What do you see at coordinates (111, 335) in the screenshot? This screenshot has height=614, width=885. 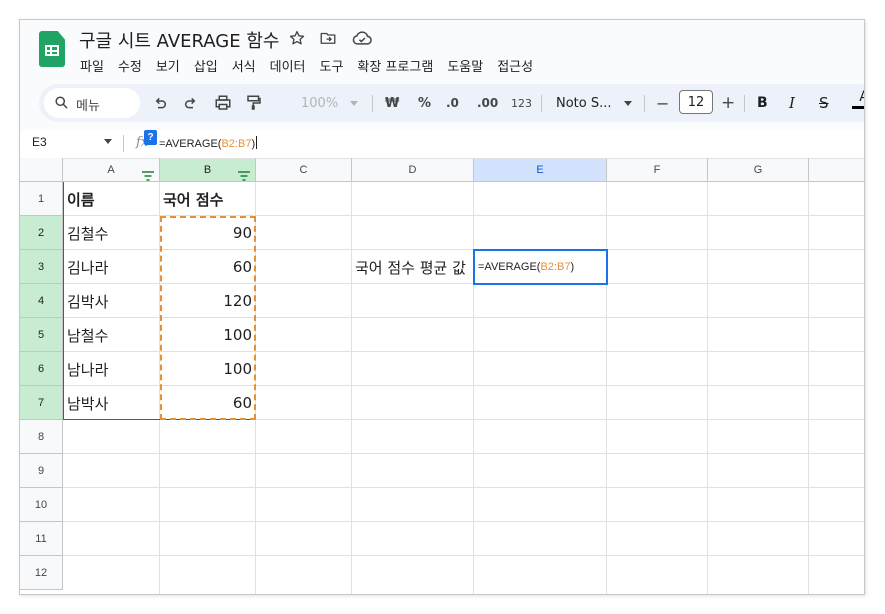 I see `cell-a5: 남철수` at bounding box center [111, 335].